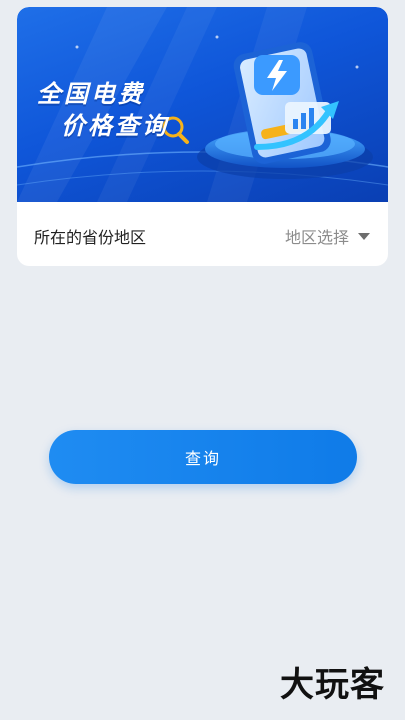 The height and width of the screenshot is (720, 405). I want to click on region-row: 所在的省份地区 地区选择, so click(202, 236).